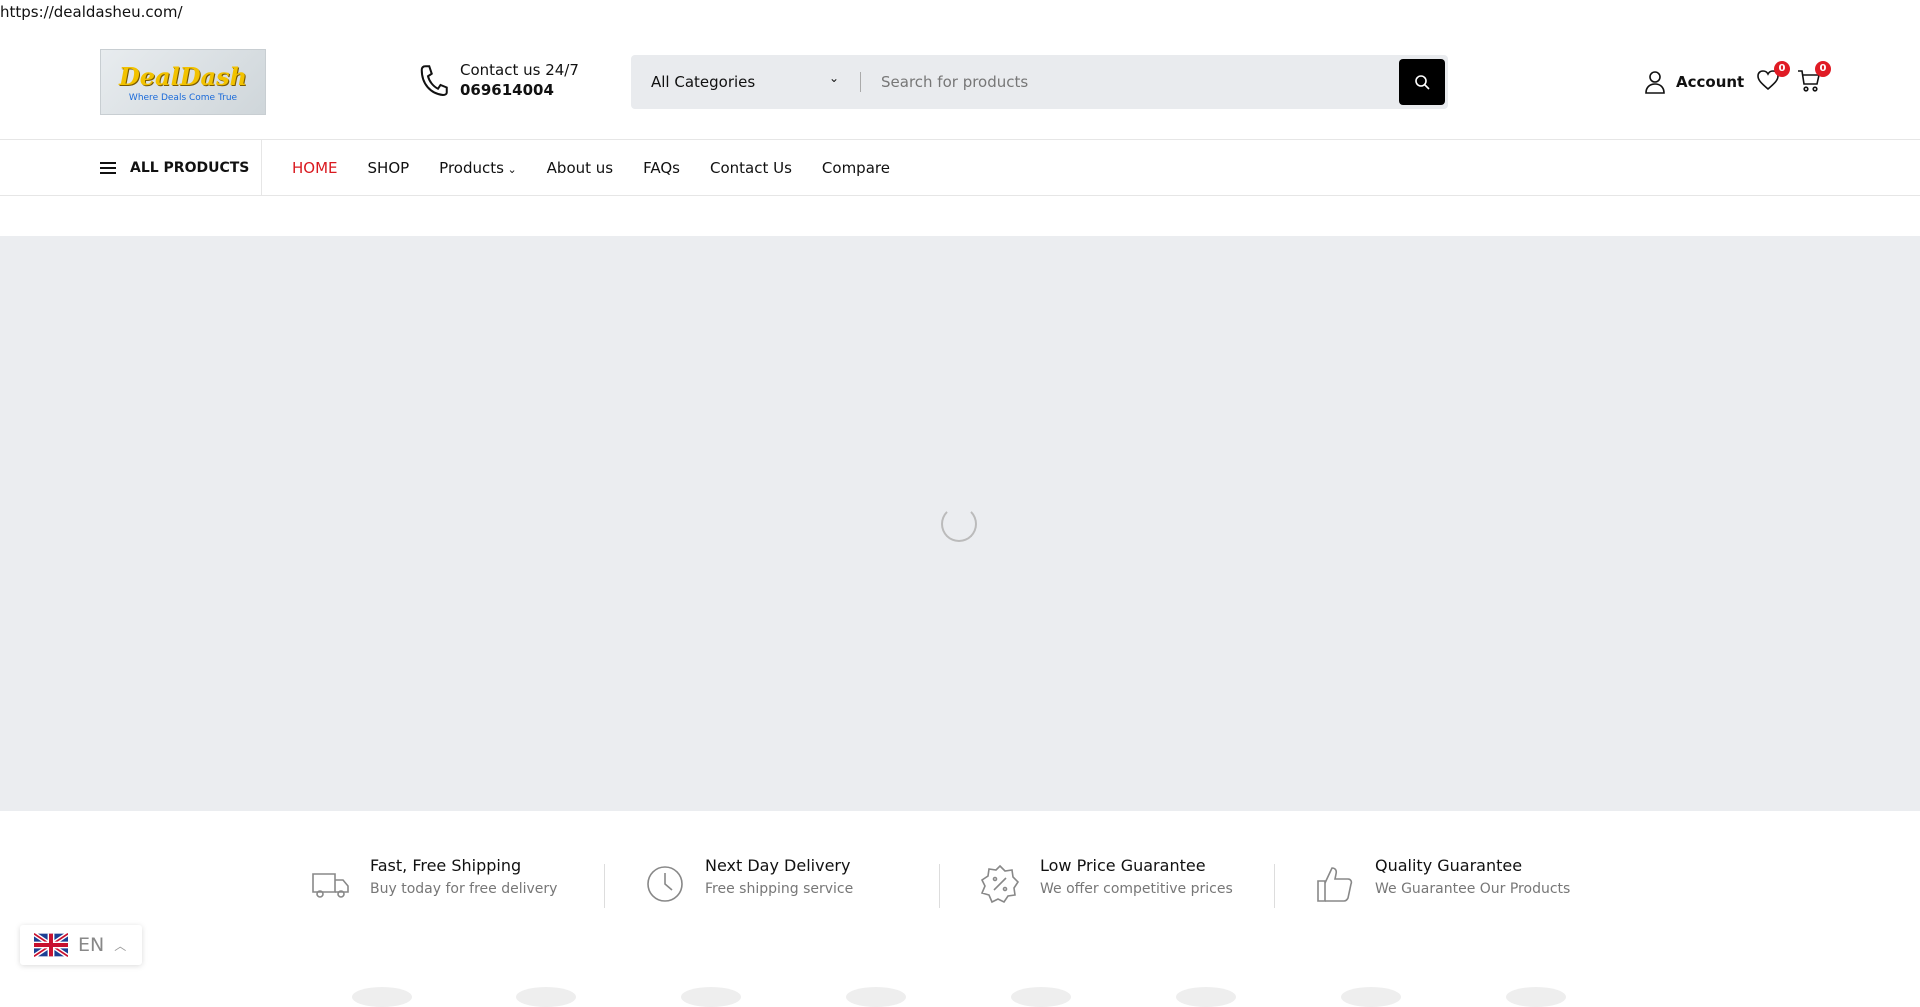 The image size is (1920, 1007). Describe the element at coordinates (856, 168) in the screenshot. I see `nav-item-compare: Compare` at that location.